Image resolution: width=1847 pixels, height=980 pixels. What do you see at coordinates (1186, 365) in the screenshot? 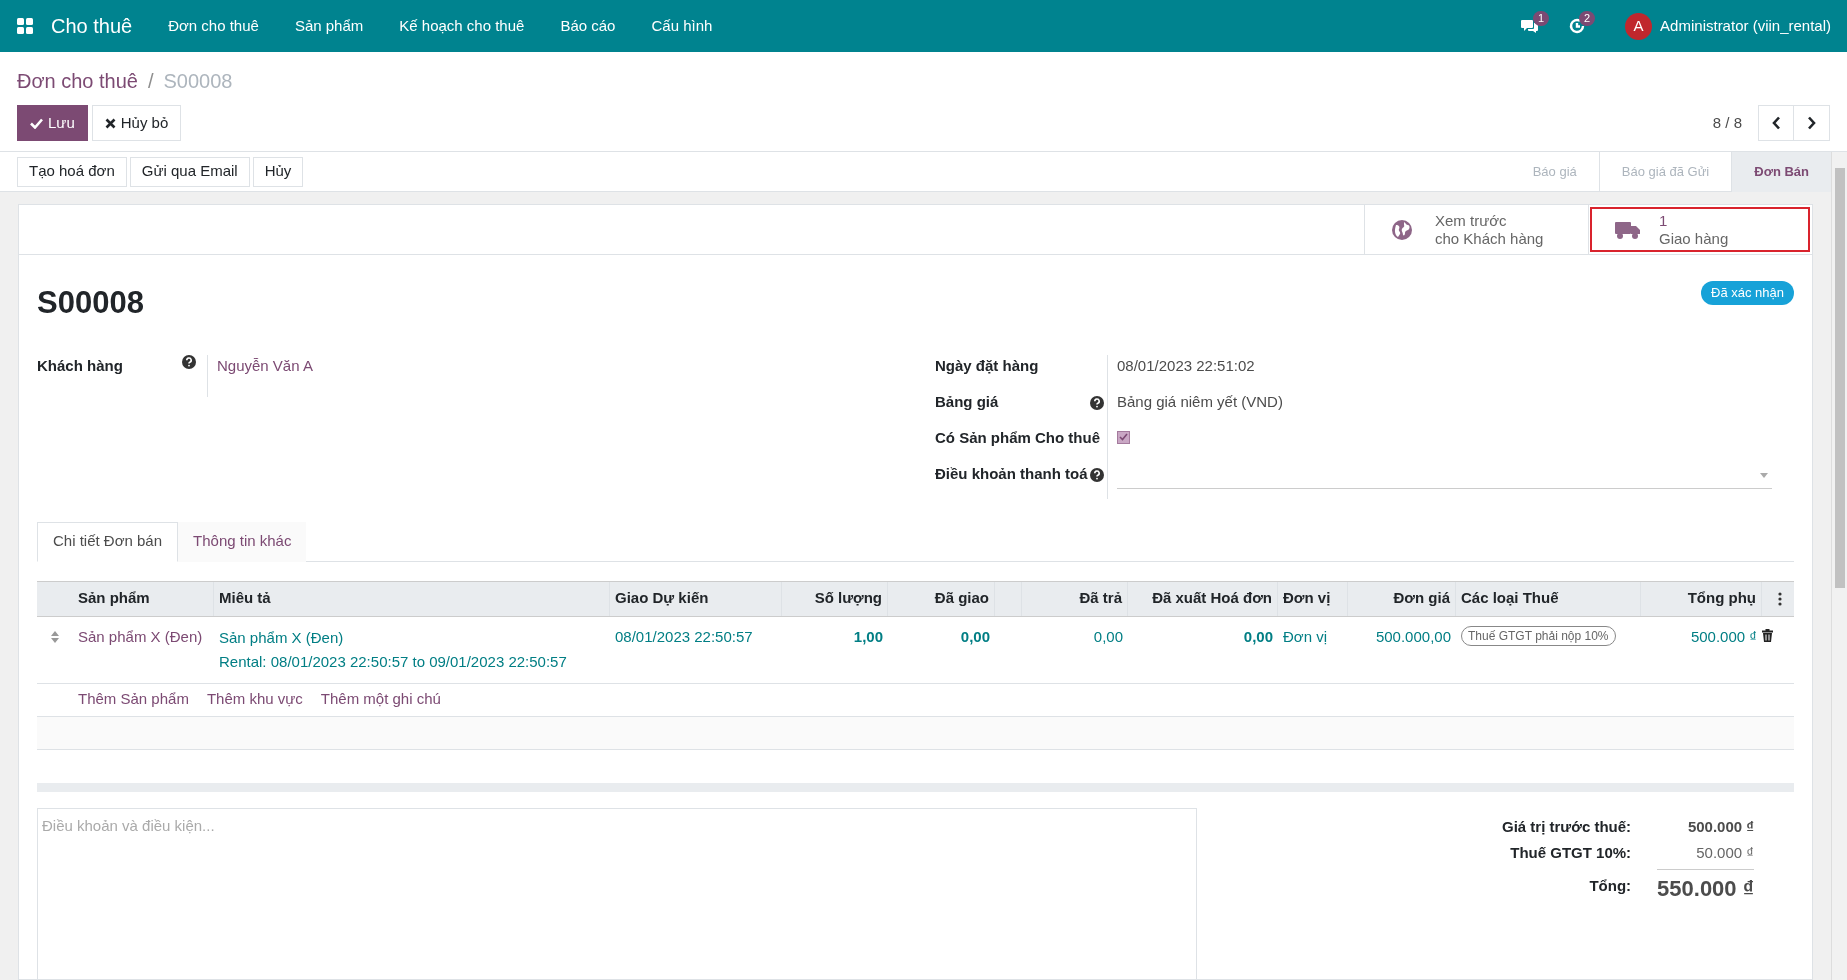
I see `field-value: 08/01/2023 22:51:02` at bounding box center [1186, 365].